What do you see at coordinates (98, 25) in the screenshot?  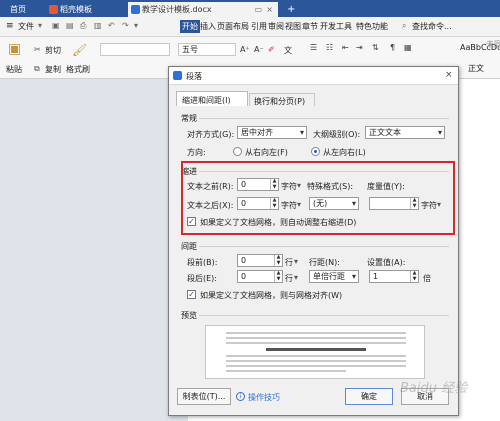 I see `preview-icon: ▥` at bounding box center [98, 25].